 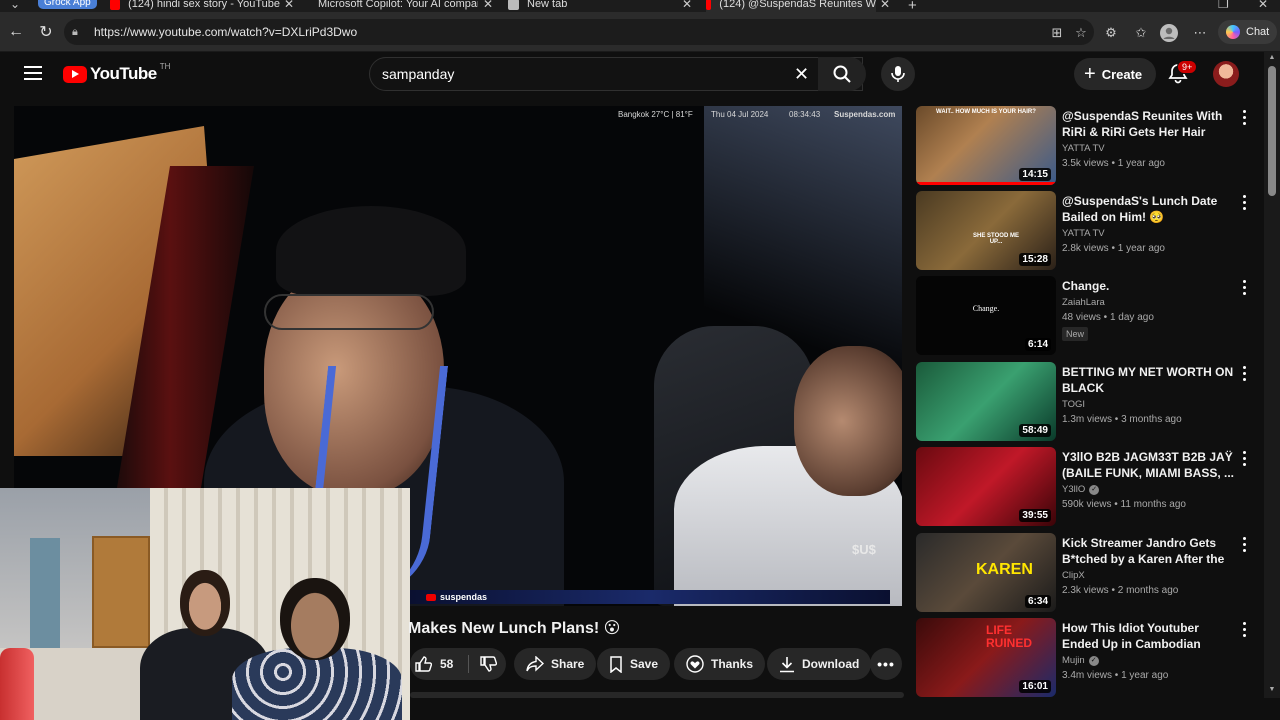 I want to click on hamburger-menu-icon, so click(x=33, y=73).